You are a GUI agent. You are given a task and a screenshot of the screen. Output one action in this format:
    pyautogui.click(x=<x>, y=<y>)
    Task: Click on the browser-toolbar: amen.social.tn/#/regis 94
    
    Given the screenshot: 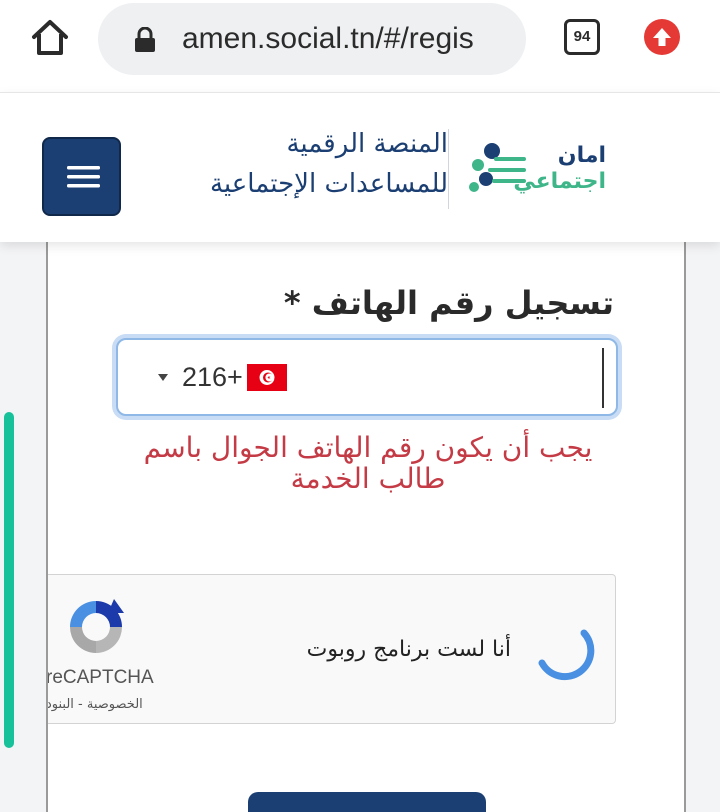 What is the action you would take?
    pyautogui.click(x=360, y=46)
    